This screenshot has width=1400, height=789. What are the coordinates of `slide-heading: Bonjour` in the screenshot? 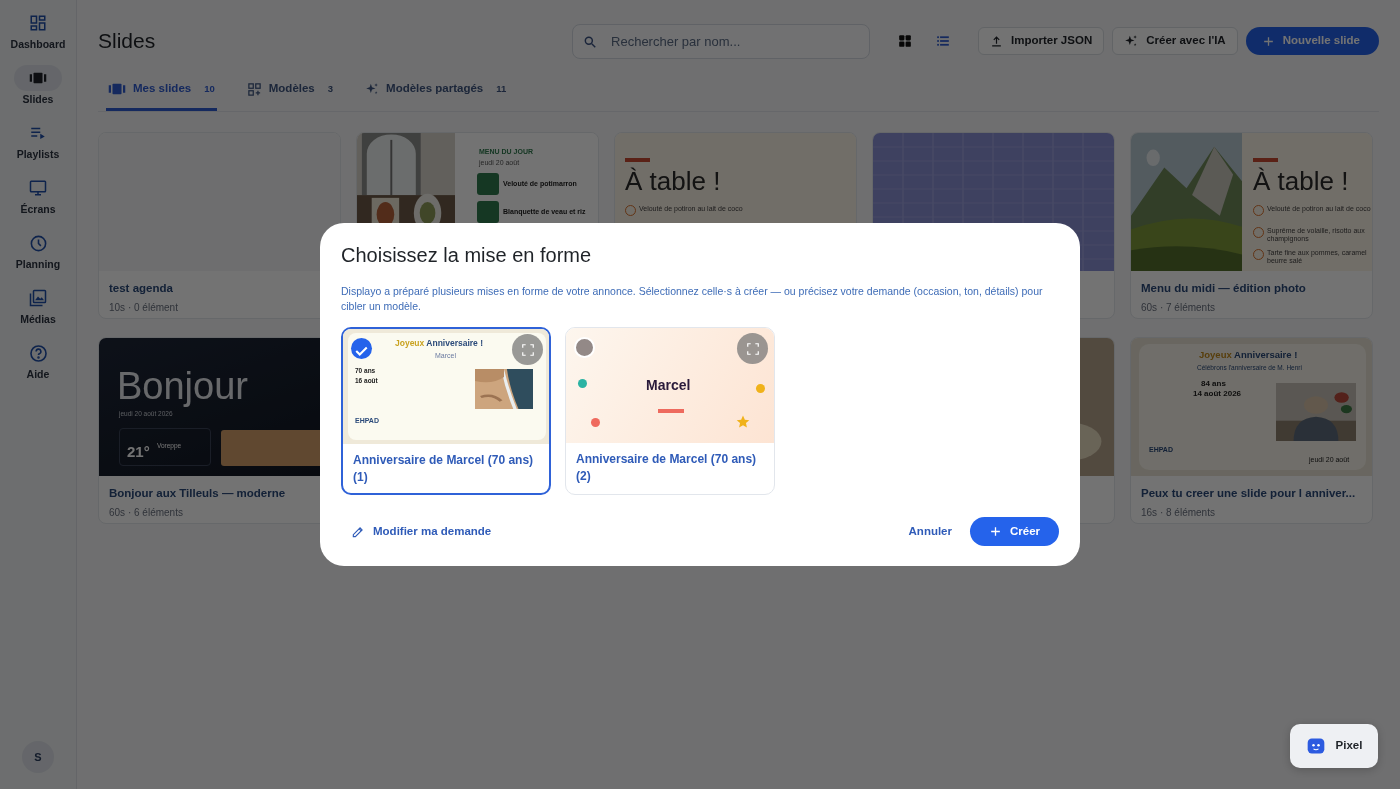 It's located at (182, 387).